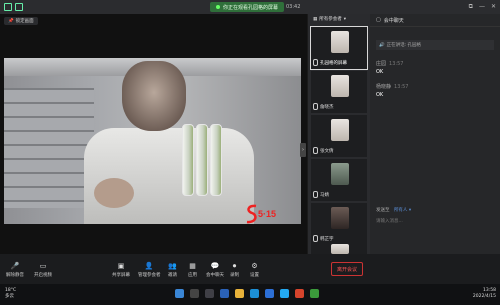 This screenshot has width=500, height=305. Describe the element at coordinates (267, 214) in the screenshot. I see `watermark-text: 5·15` at that location.